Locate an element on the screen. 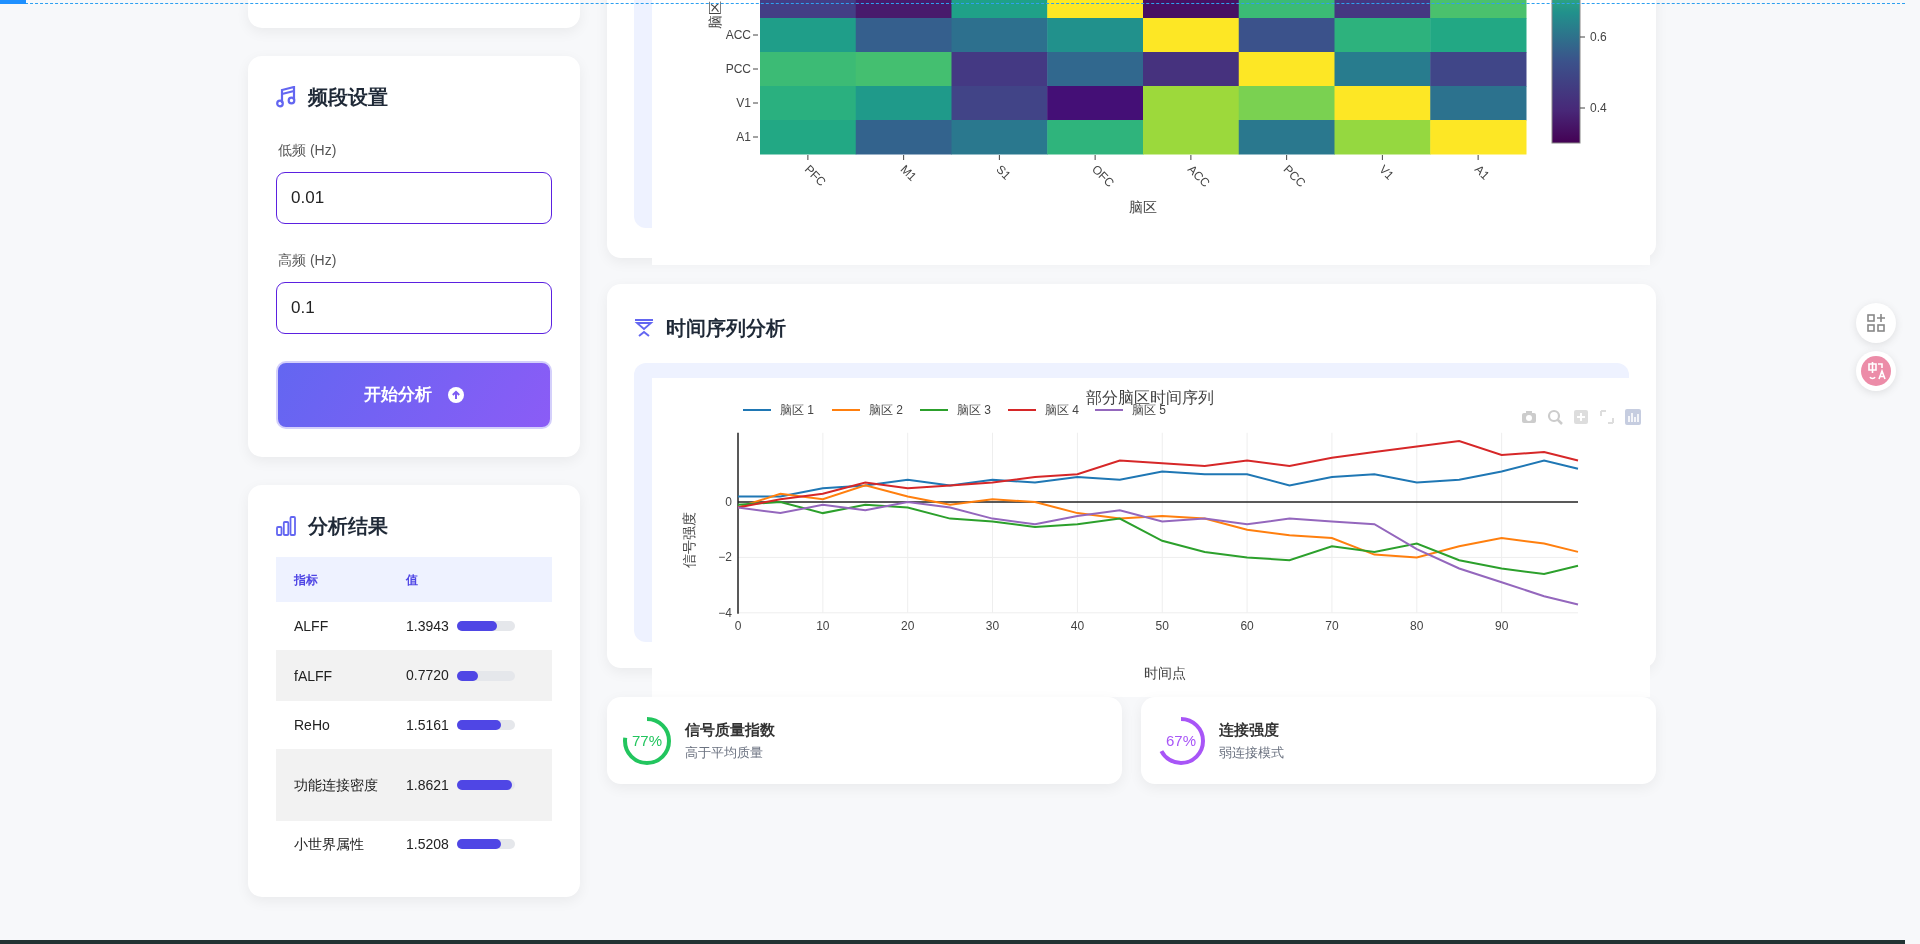 This screenshot has height=944, width=1920. tick-label: 80 is located at coordinates (1417, 626).